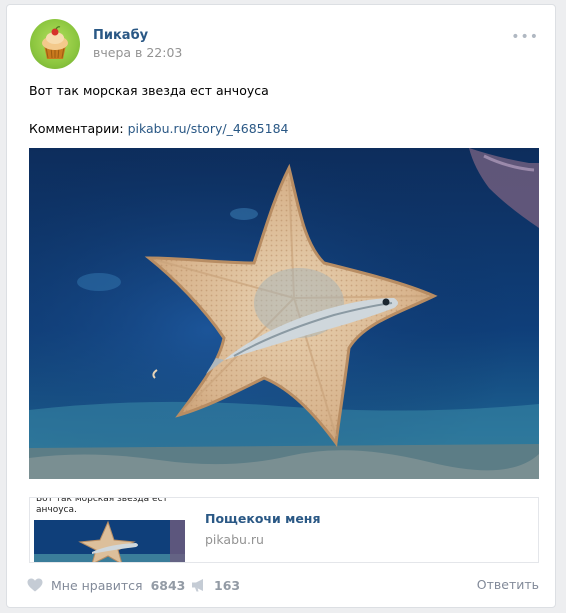  I want to click on share-button: 163, so click(215, 585).